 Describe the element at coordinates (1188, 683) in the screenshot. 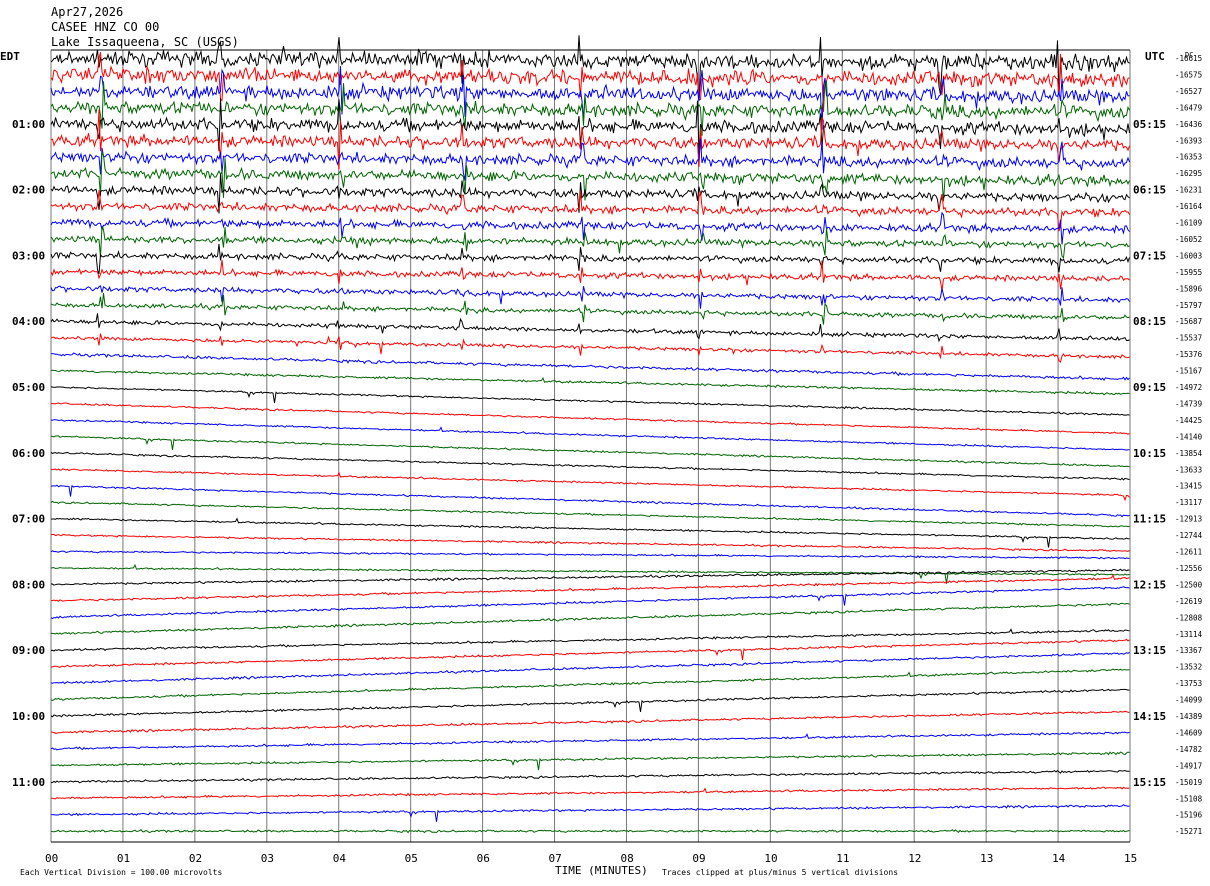

I see `dc-offset-label: -13753` at that location.